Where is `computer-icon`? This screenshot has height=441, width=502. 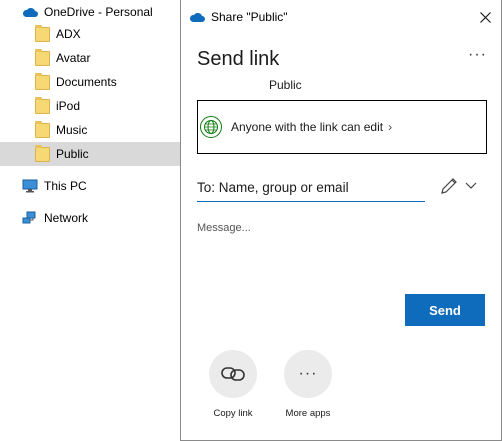
computer-icon is located at coordinates (30, 186).